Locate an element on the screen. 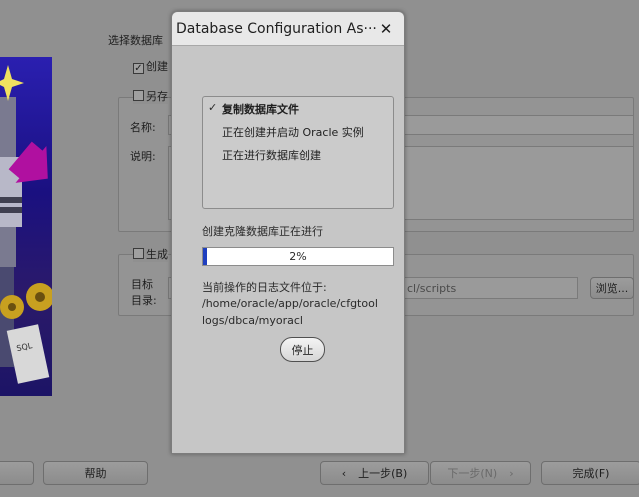 This screenshot has width=639, height=497. step-create-db: 正在进行数据库创建 is located at coordinates (271, 155).